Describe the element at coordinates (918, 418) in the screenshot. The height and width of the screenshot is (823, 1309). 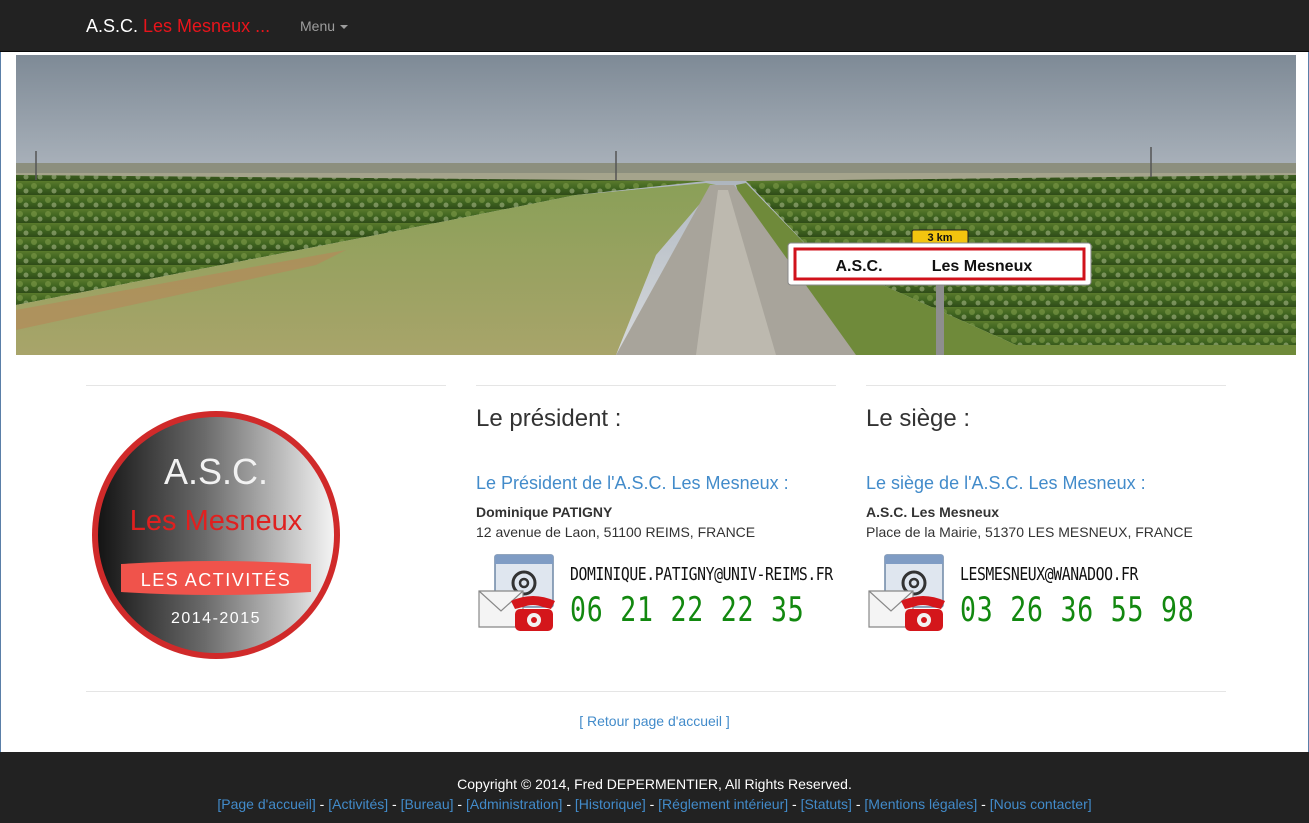
I see `siege-title: Le siège :` at that location.